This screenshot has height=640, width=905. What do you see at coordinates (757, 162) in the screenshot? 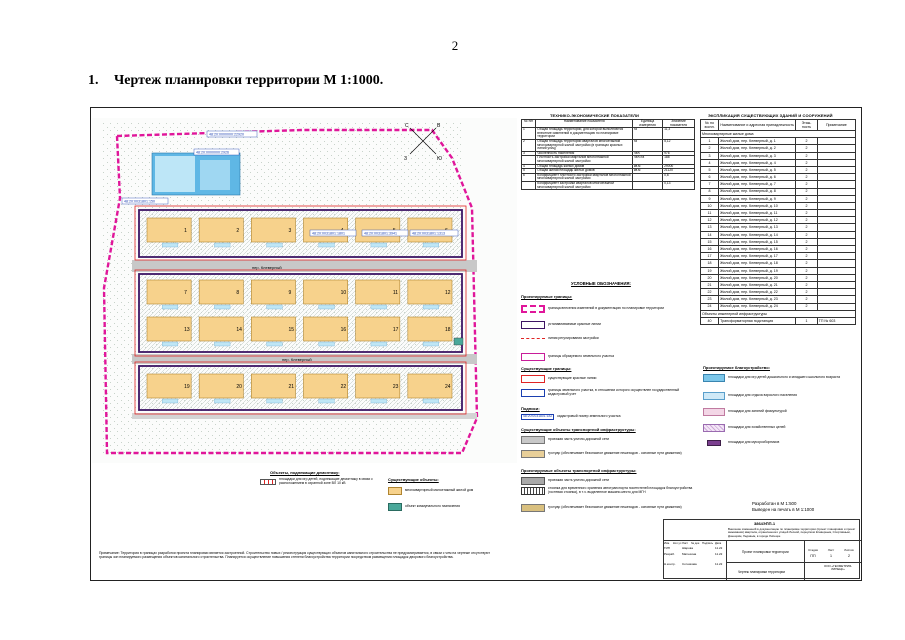
I see `building-cell: Жилой дом, пер. Клеверный, д. 4` at bounding box center [757, 162].